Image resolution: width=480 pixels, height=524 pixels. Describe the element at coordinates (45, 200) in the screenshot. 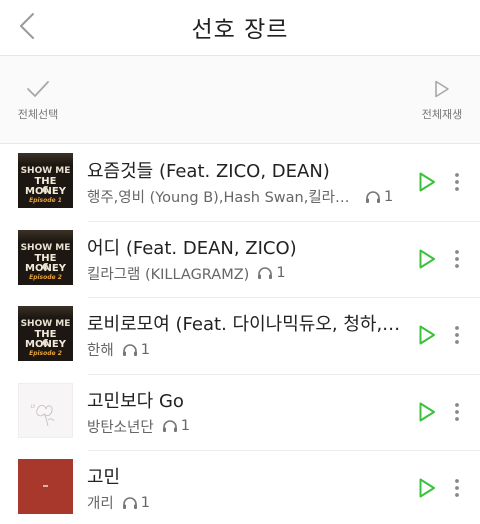

I see `cover-episode: Episode 1` at that location.